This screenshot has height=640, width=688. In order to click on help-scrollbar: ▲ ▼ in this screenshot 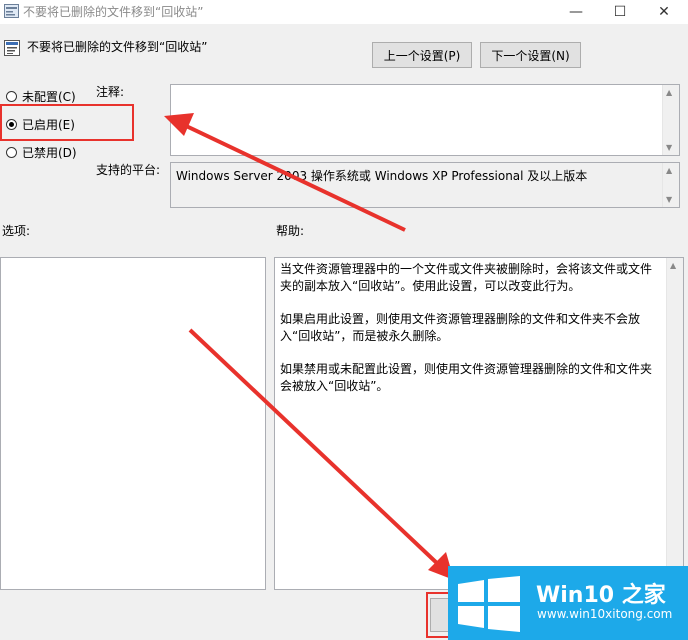, I will do `click(674, 423)`.